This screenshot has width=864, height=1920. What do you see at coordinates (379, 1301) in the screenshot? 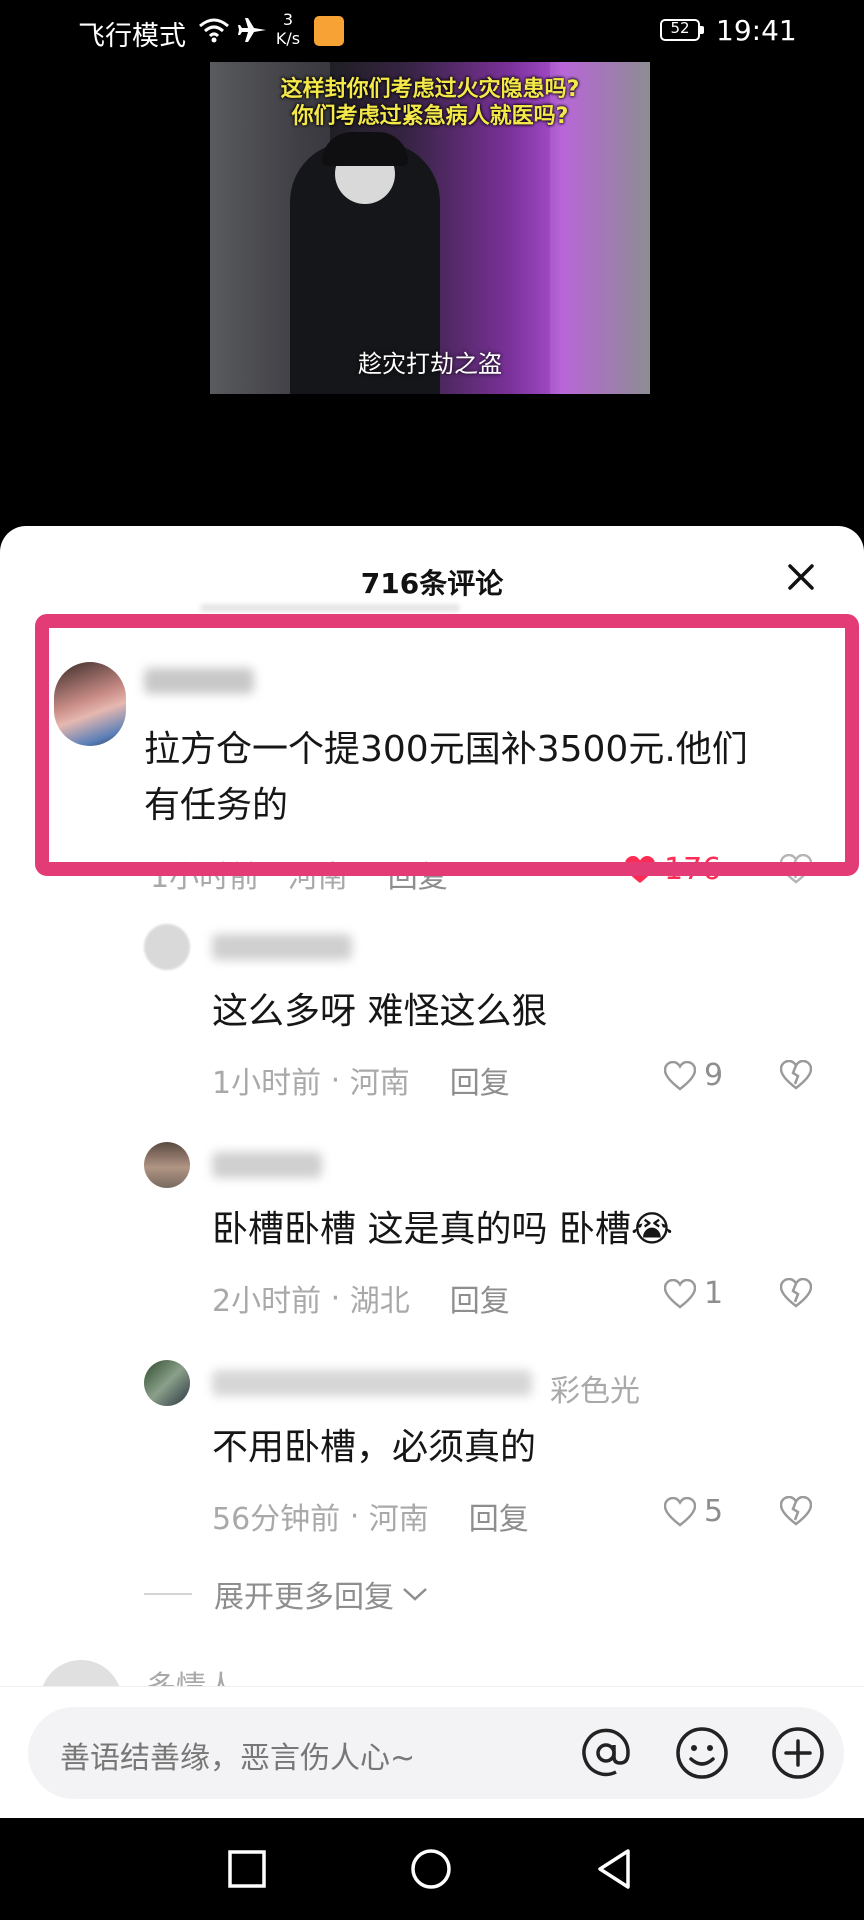
I see `comment-location: 湖北` at bounding box center [379, 1301].